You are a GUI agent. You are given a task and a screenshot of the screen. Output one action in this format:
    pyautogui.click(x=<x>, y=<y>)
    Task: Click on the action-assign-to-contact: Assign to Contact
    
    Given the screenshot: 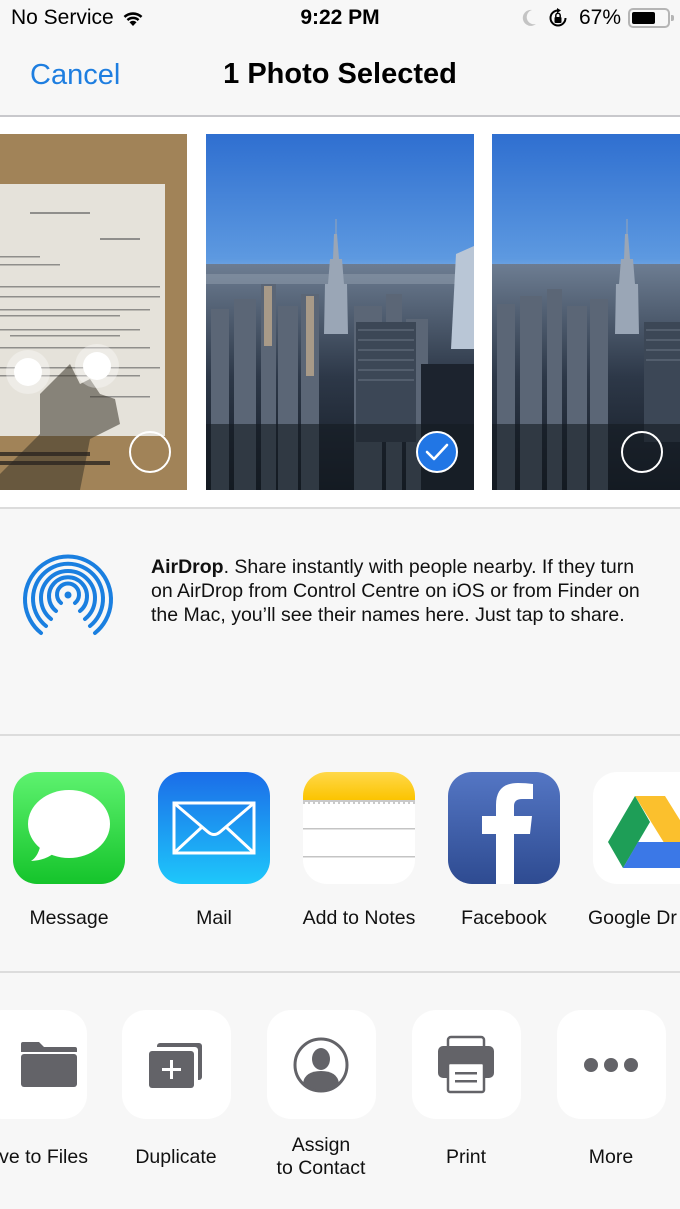 What is the action you would take?
    pyautogui.click(x=321, y=1095)
    